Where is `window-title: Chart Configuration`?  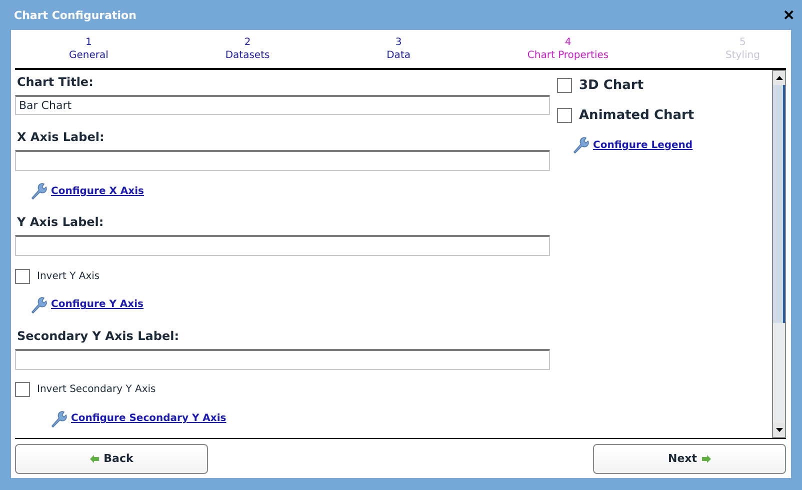
window-title: Chart Configuration is located at coordinates (74, 15).